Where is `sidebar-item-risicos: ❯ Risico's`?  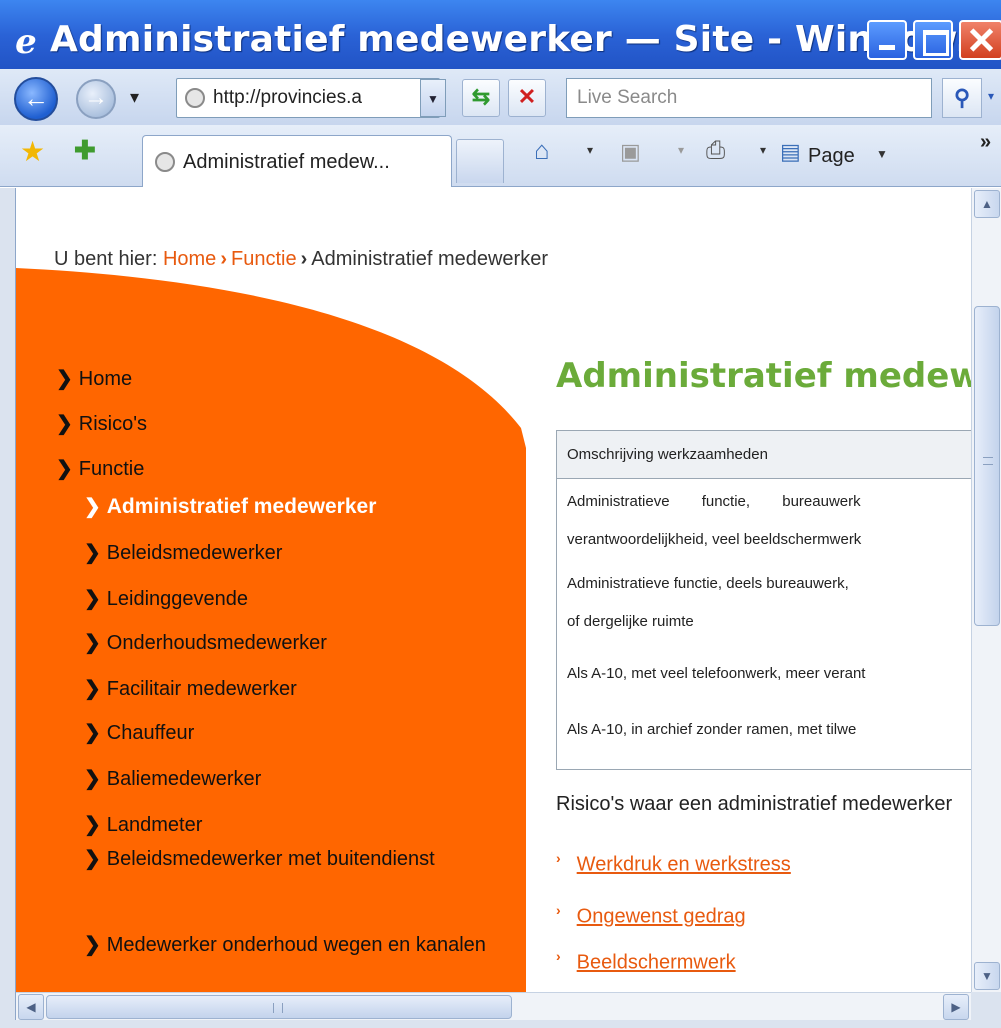 sidebar-item-risicos: ❯ Risico's is located at coordinates (101, 423).